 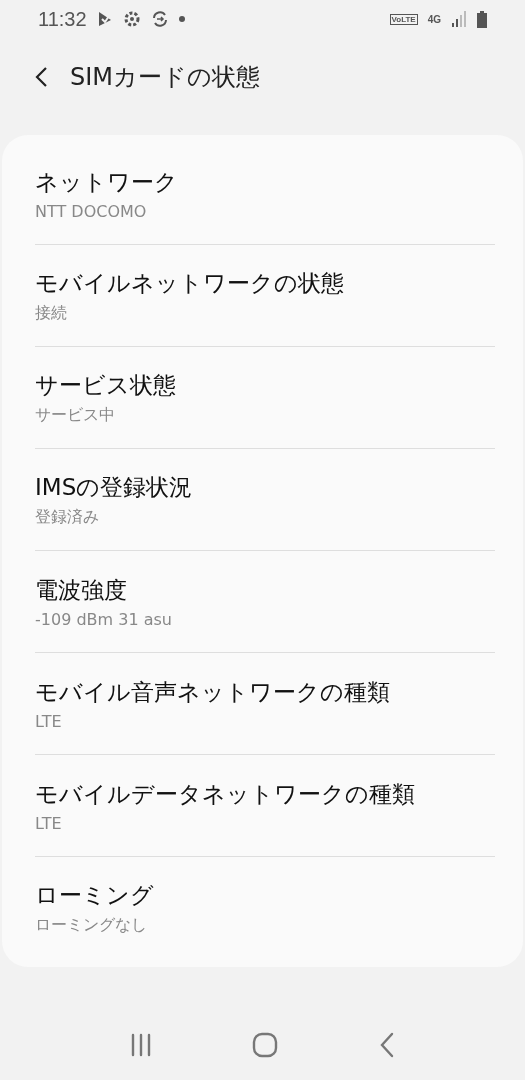 What do you see at coordinates (434, 19) in the screenshot?
I see `network-type: 4G` at bounding box center [434, 19].